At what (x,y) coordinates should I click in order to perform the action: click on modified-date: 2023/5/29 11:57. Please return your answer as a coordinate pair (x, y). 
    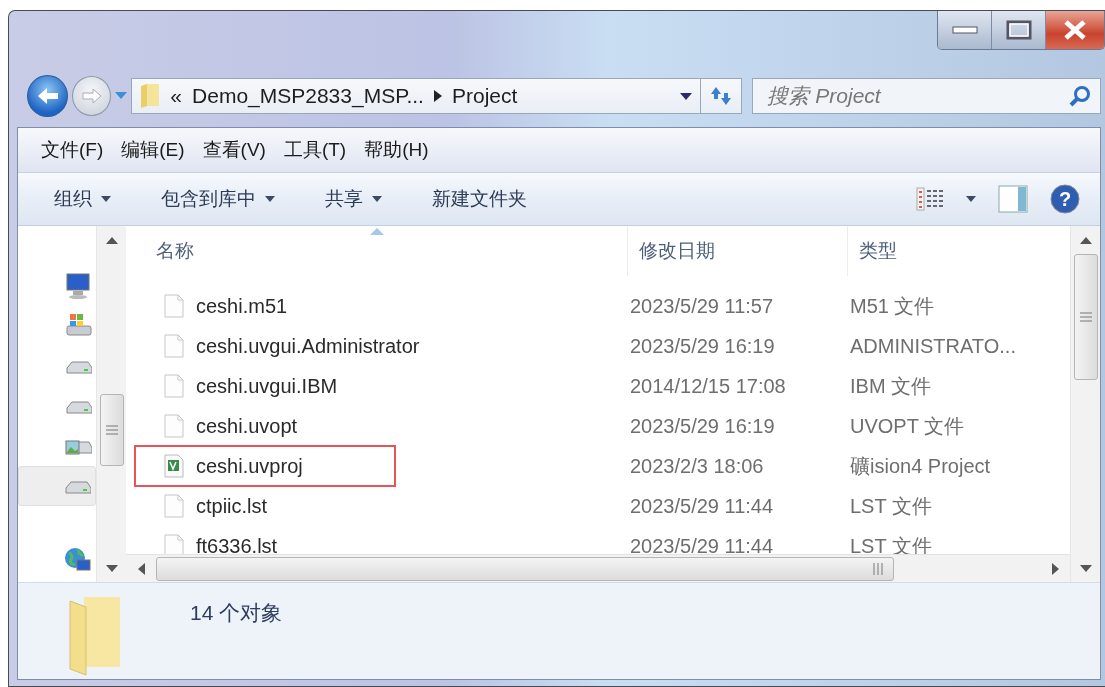
    Looking at the image, I should click on (702, 306).